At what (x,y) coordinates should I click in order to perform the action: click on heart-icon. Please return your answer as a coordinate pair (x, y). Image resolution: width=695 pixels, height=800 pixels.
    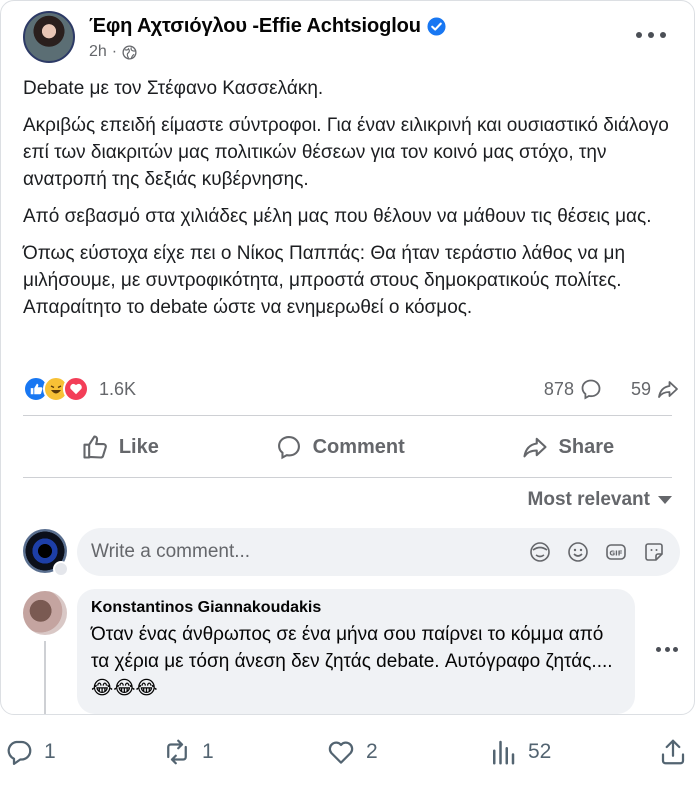
    Looking at the image, I should click on (341, 752).